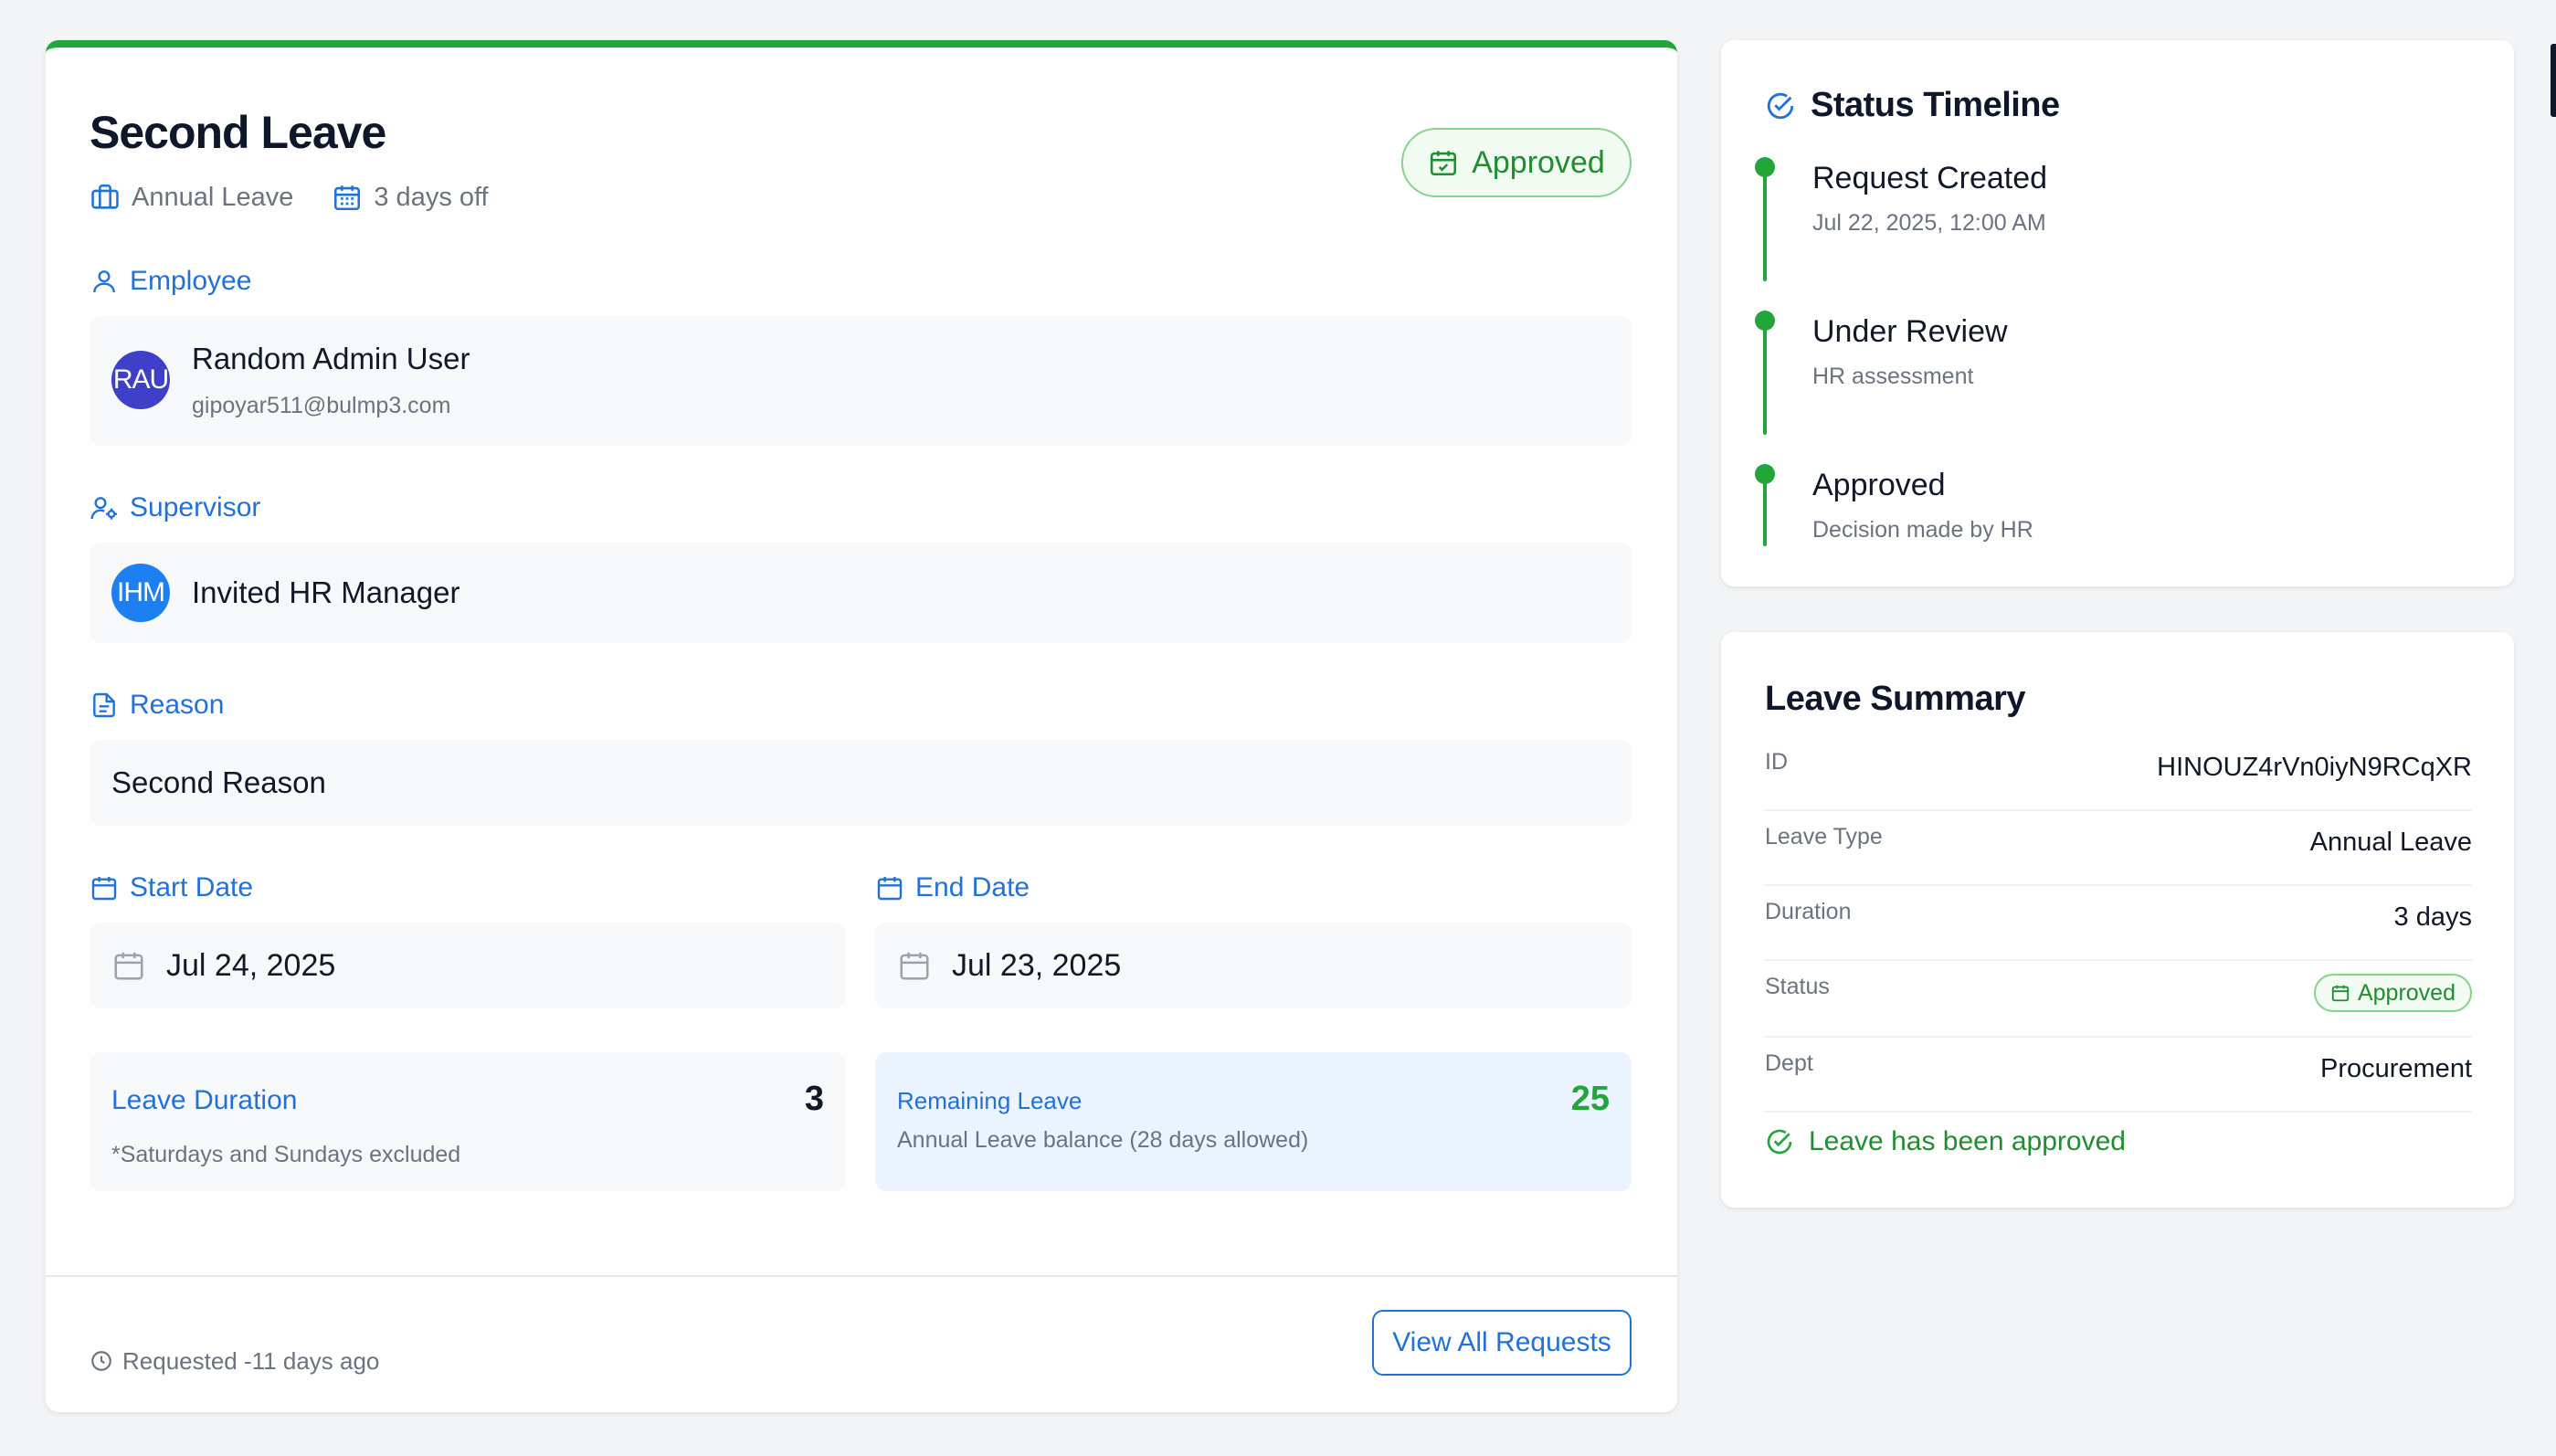  I want to click on timeline-step-title: Approved, so click(1879, 485).